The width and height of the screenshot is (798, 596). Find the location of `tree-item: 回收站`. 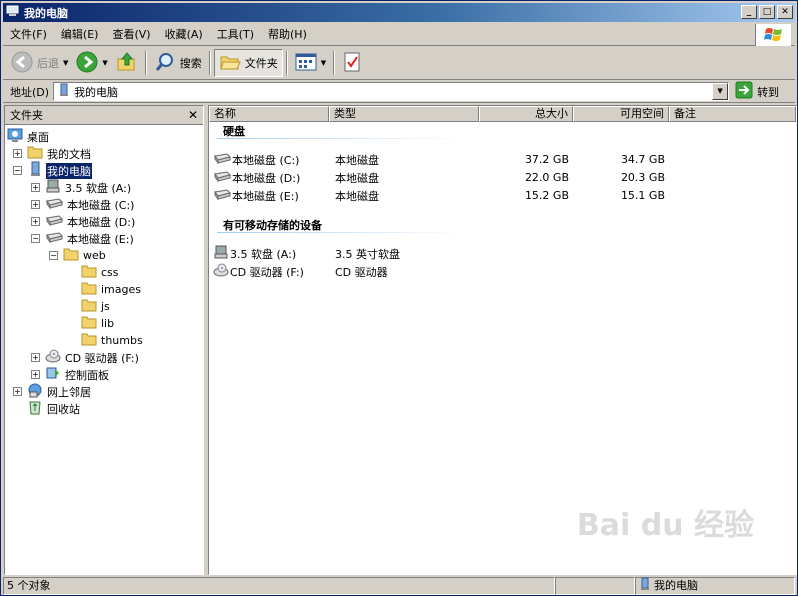

tree-item: 回收站 is located at coordinates (47, 408).